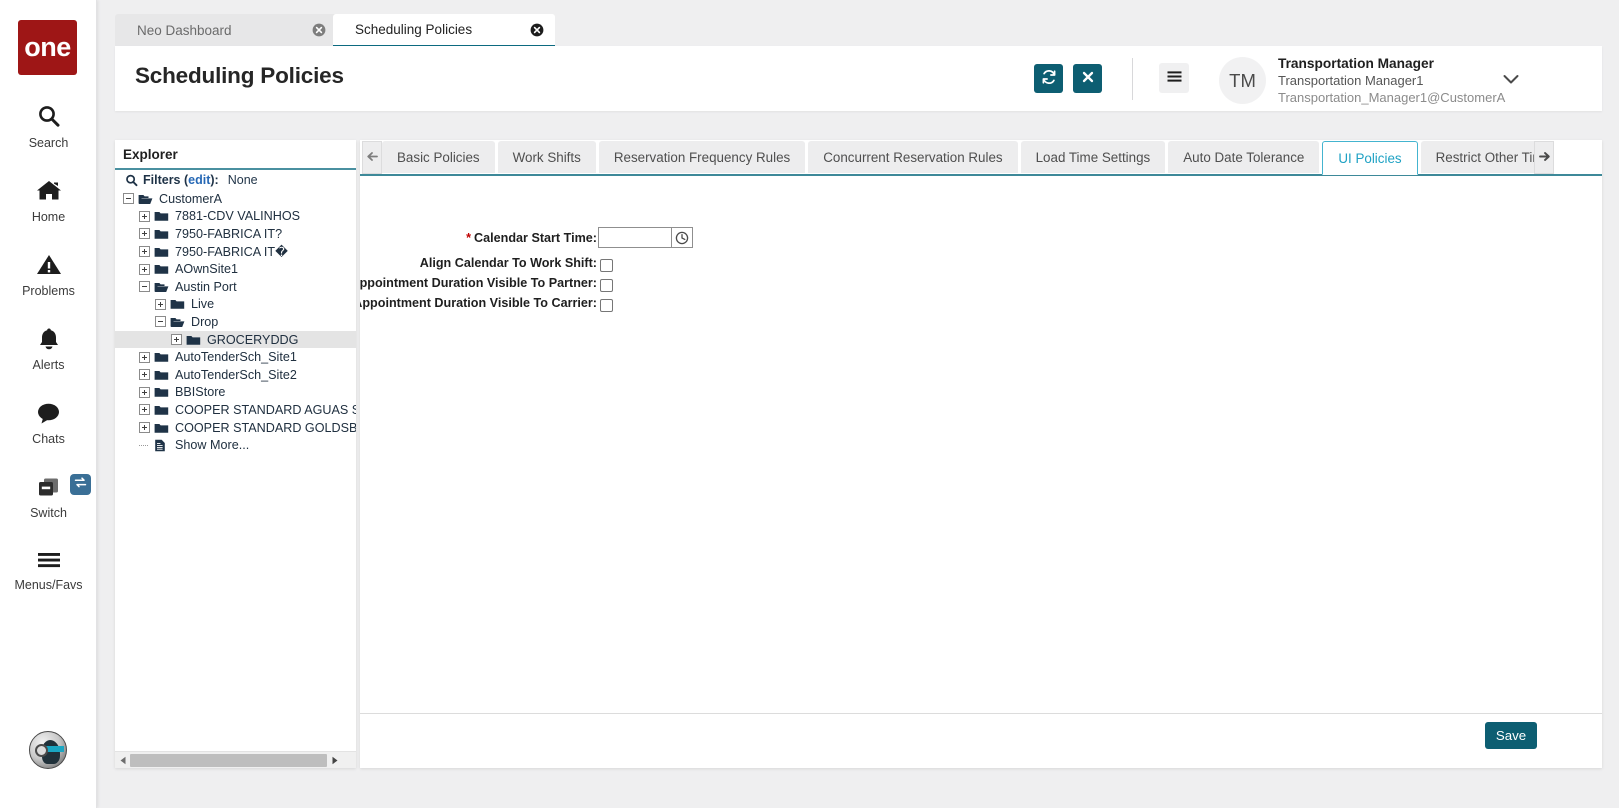  I want to click on browser-tab-label: Neo Dashboard, so click(184, 30).